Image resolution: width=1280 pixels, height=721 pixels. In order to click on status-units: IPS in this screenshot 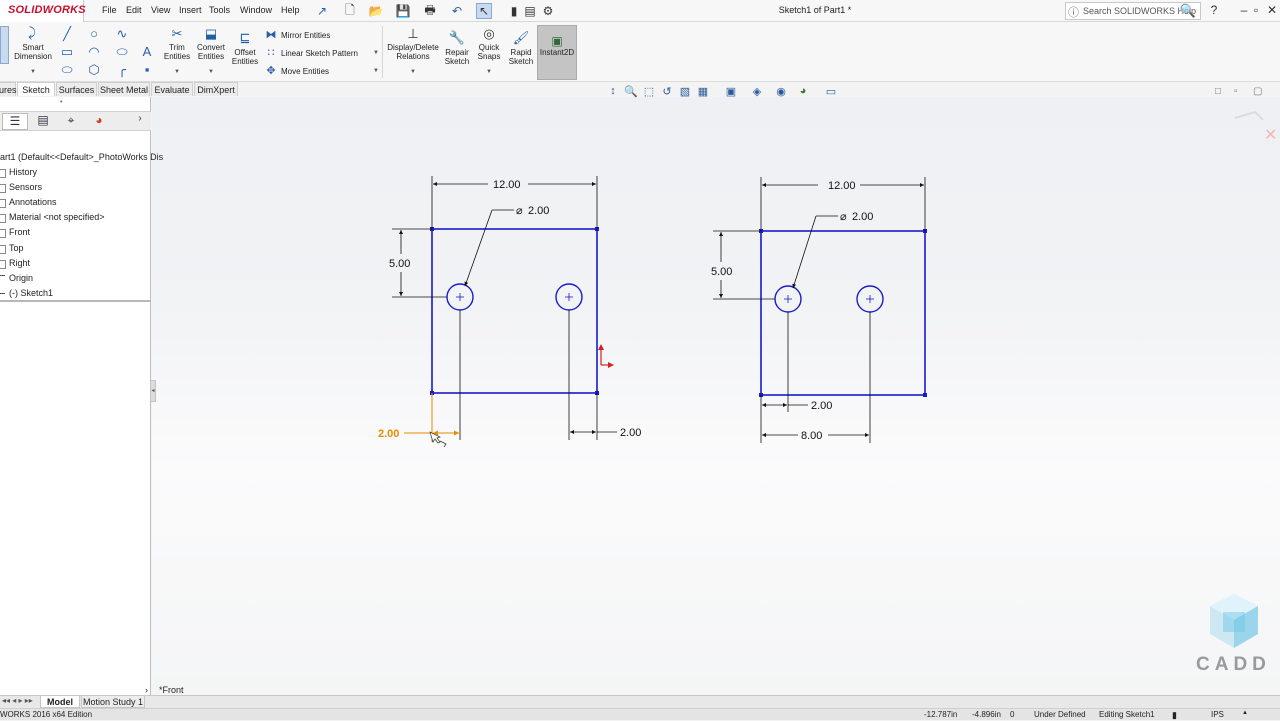, I will do `click(1217, 714)`.